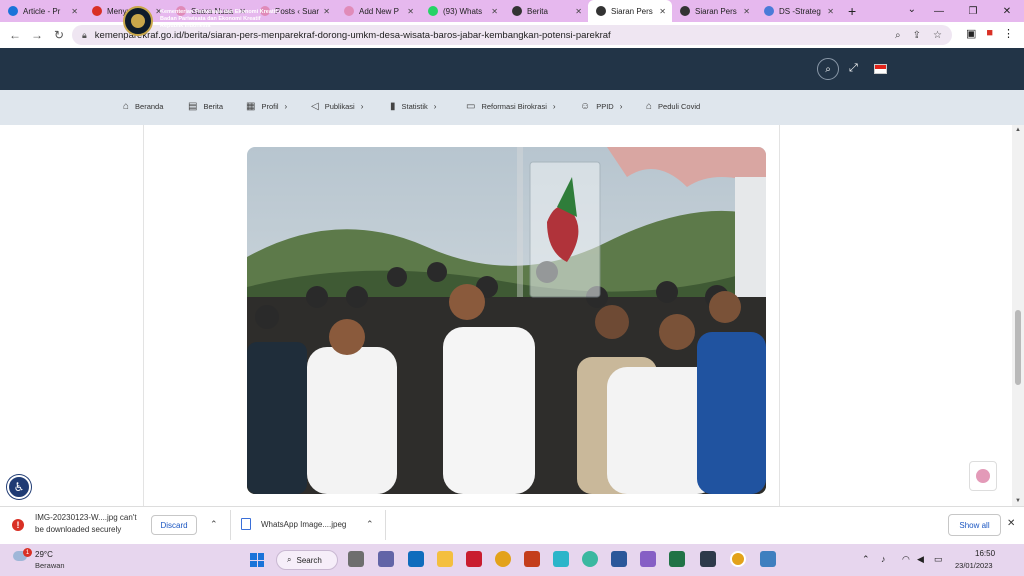  Describe the element at coordinates (413, 106) in the screenshot. I see `nav-item: ▮ Statistik ›` at that location.